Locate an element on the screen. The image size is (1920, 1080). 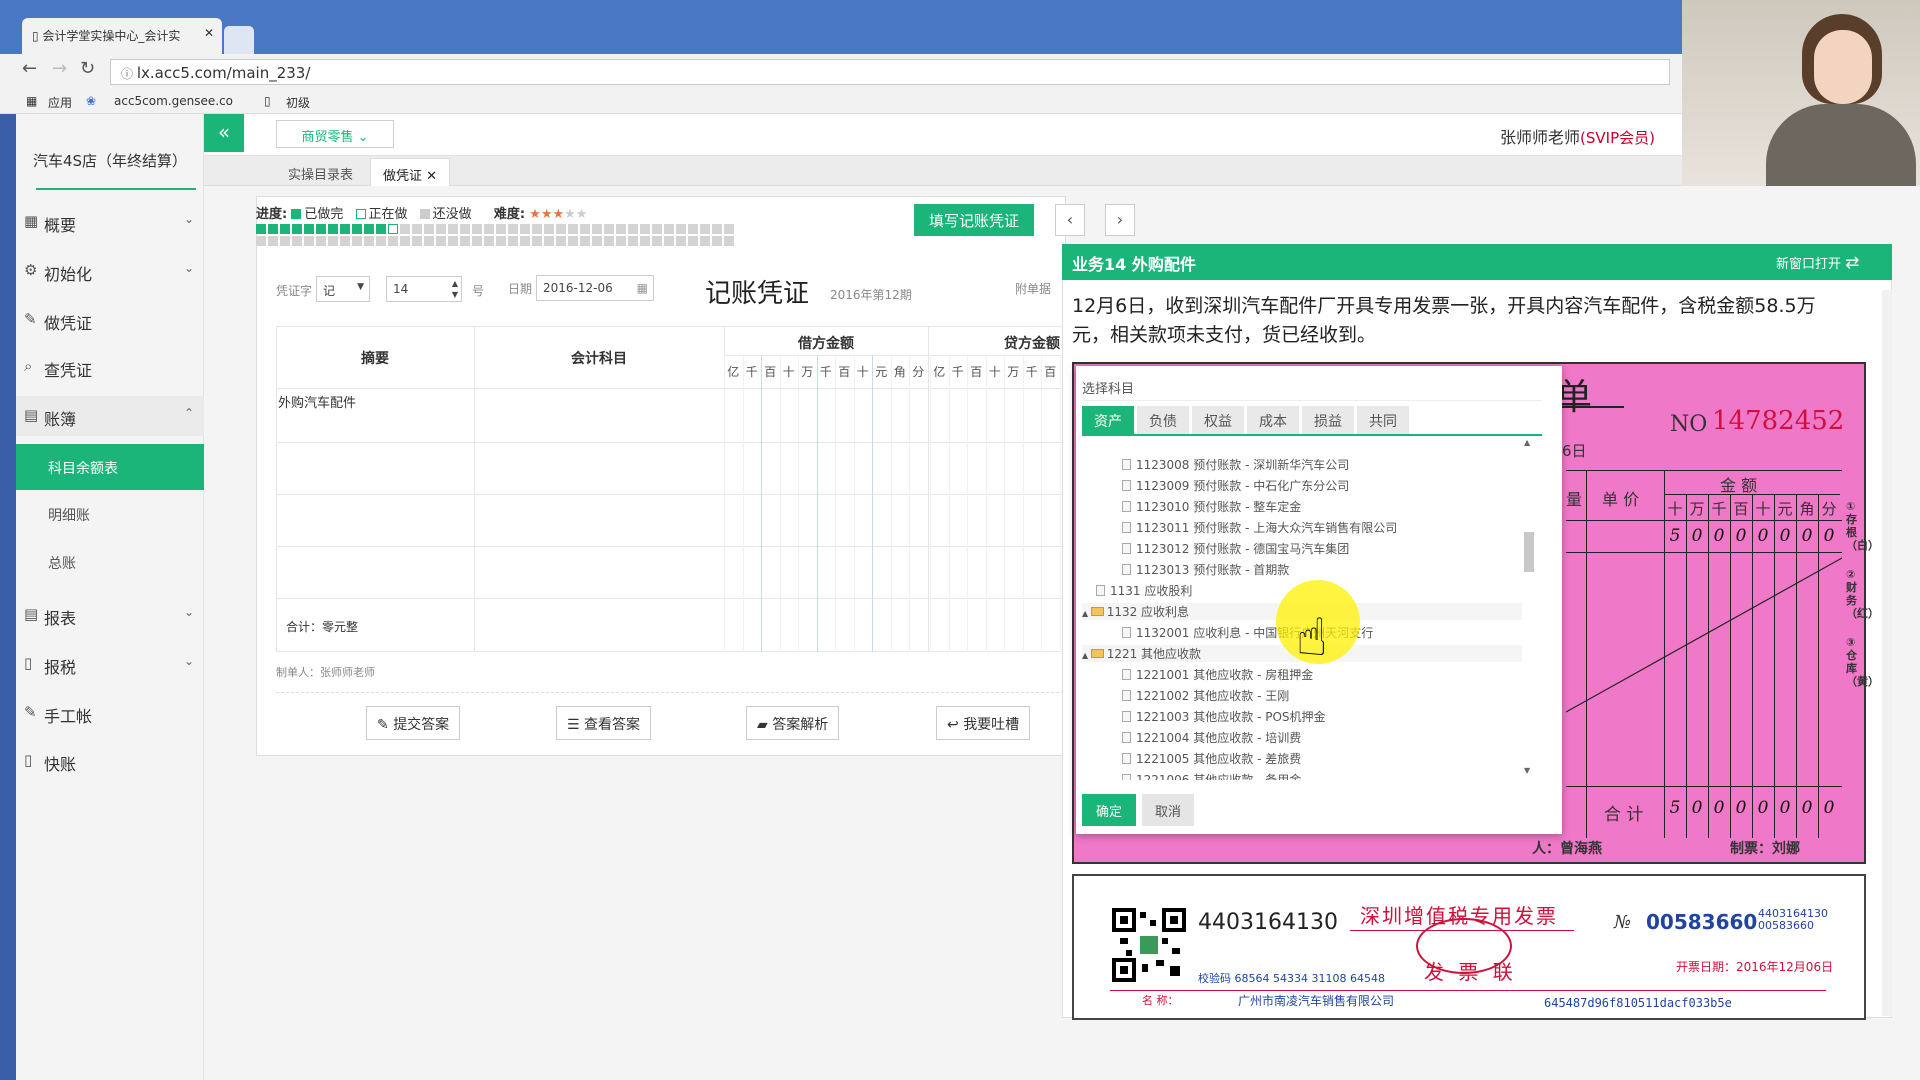
sidebar-item-books: ▤ 账簿 ⌃ is located at coordinates (110, 416).